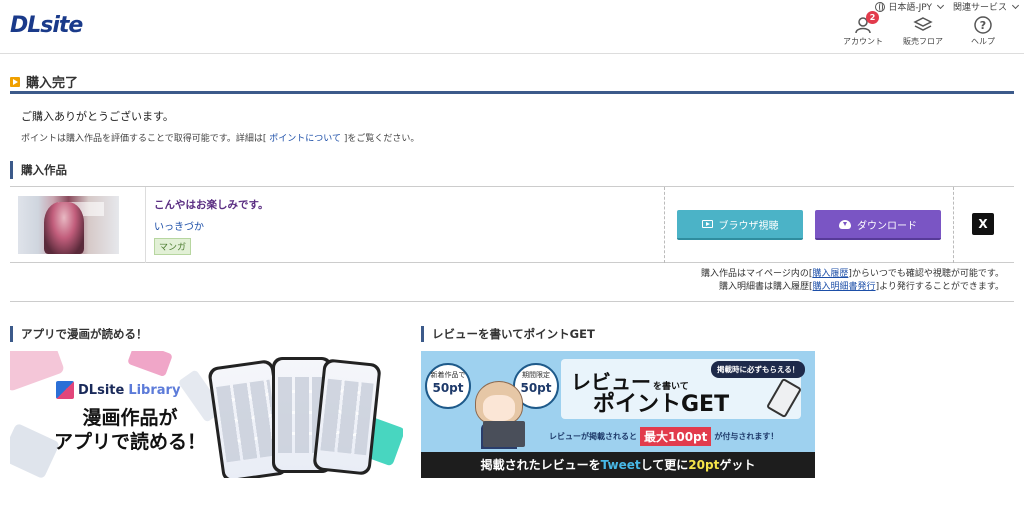 Image resolution: width=1024 pixels, height=511 pixels. I want to click on points-note-suffix: ]をご覧ください。, so click(381, 139).